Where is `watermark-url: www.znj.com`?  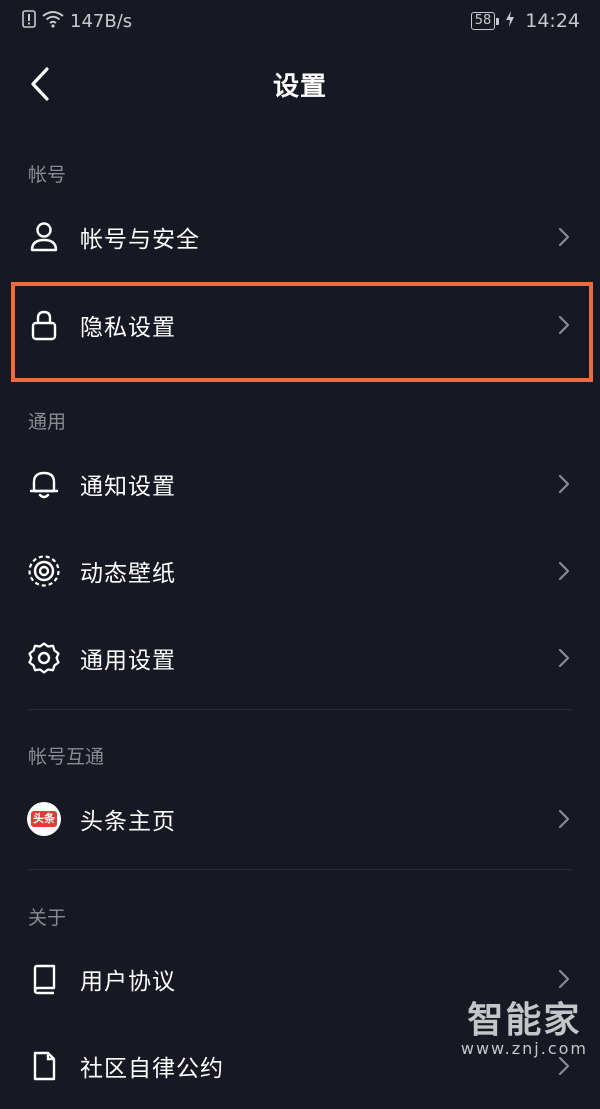 watermark-url: www.znj.com is located at coordinates (524, 1048).